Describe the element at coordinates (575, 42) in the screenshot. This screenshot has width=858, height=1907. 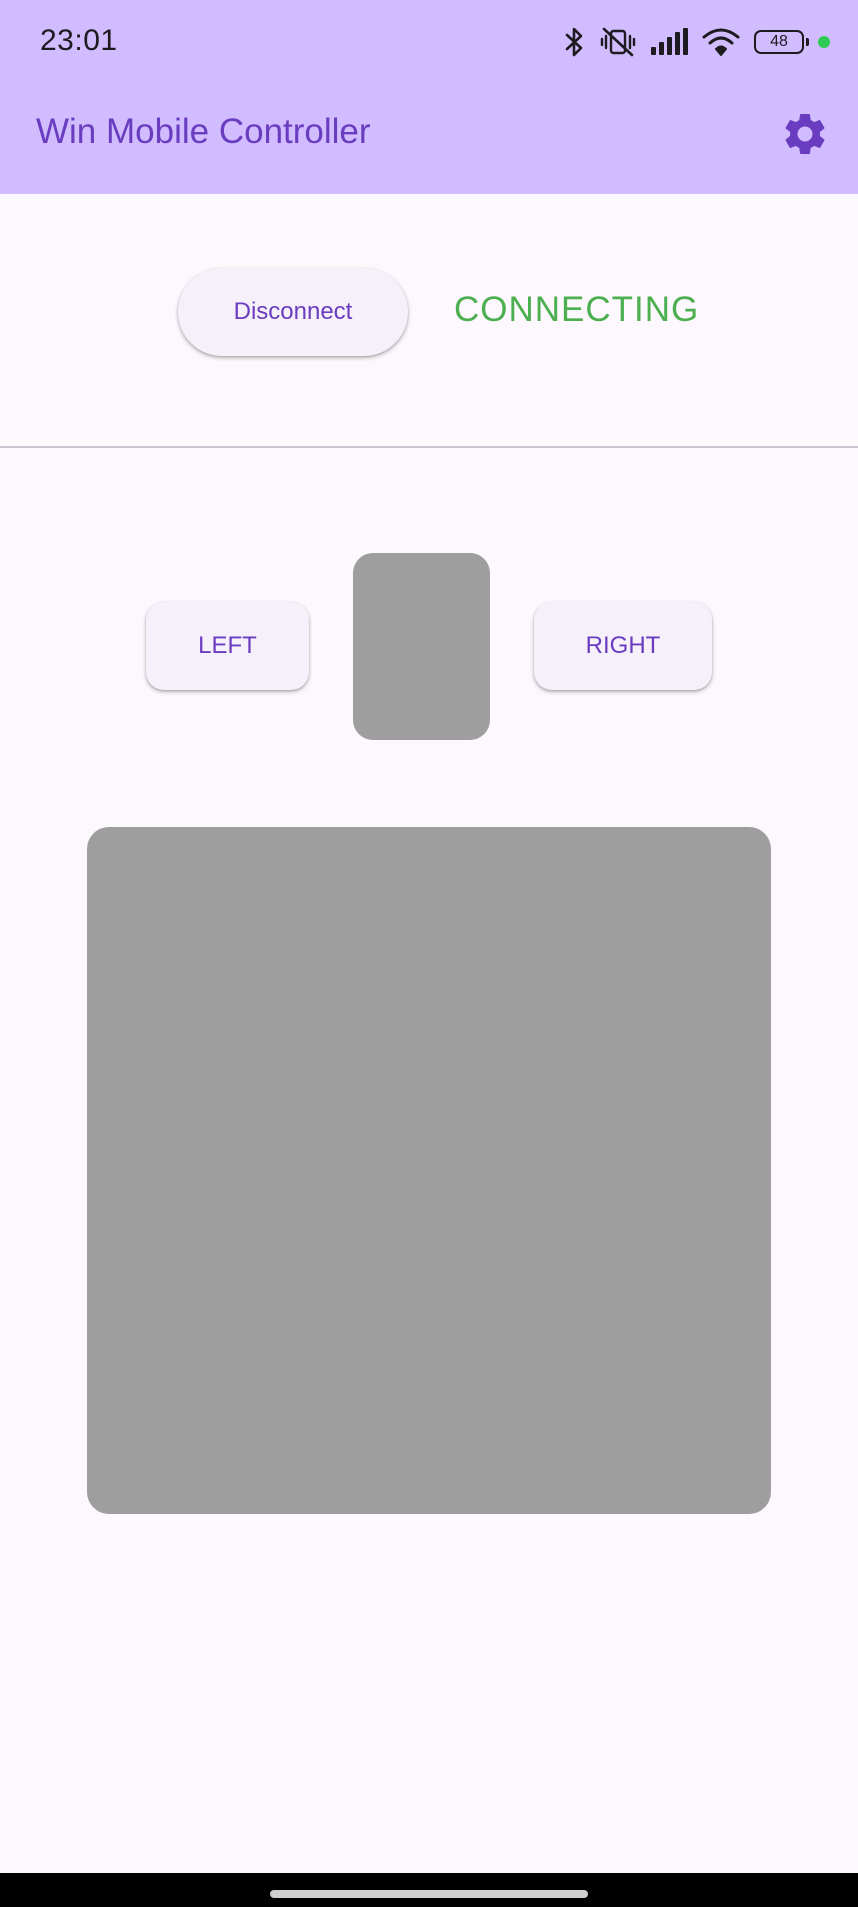
I see `bluetooth-icon` at that location.